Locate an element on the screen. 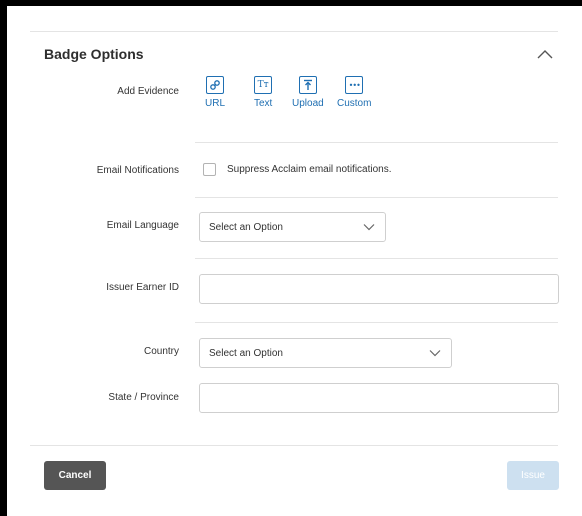 The image size is (582, 516). email-notifications-label: Email Notifications is located at coordinates (137, 170).